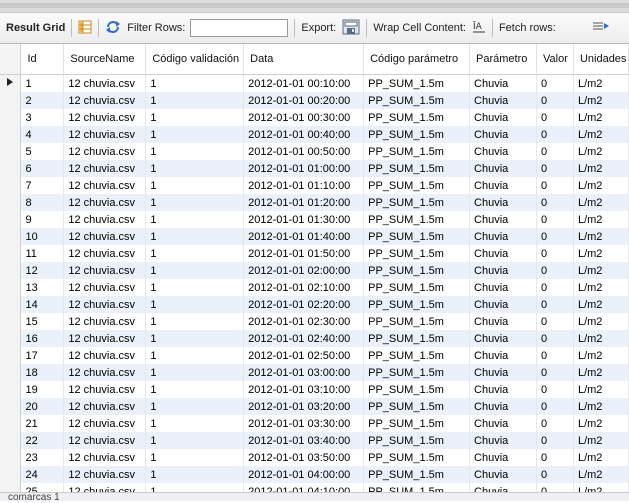 This screenshot has width=629, height=503. Describe the element at coordinates (304, 202) in the screenshot. I see `cell-data: 2012-01-01 01:20:00` at that location.